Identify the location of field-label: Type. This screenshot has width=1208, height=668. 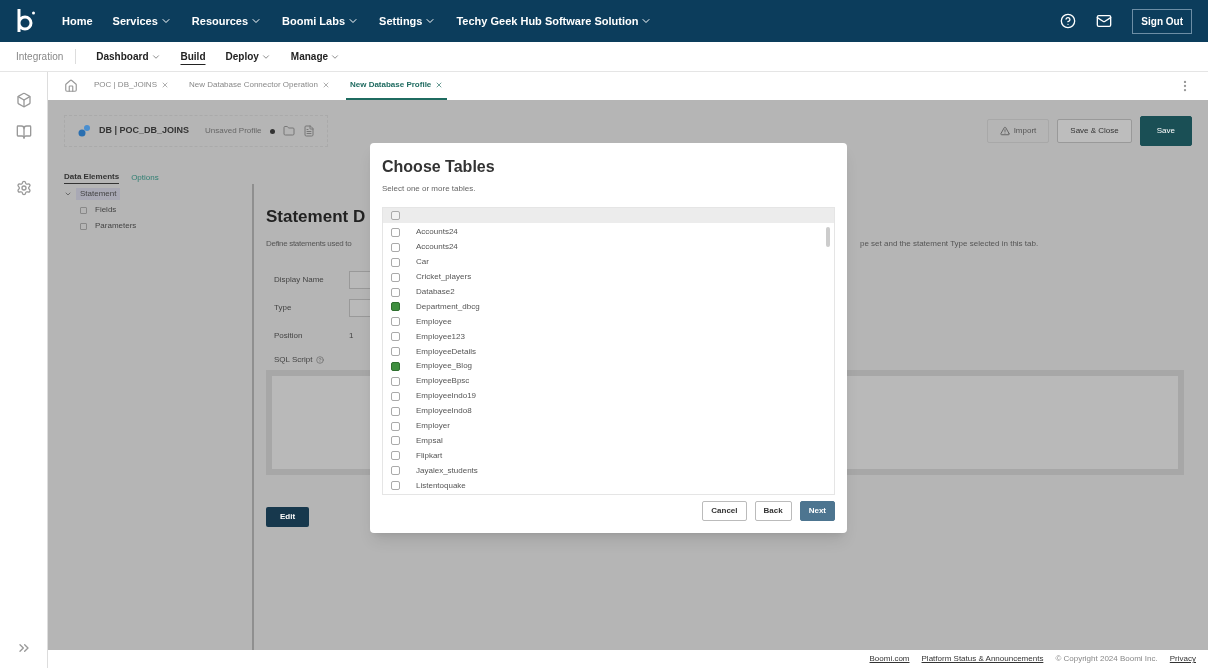
(283, 307).